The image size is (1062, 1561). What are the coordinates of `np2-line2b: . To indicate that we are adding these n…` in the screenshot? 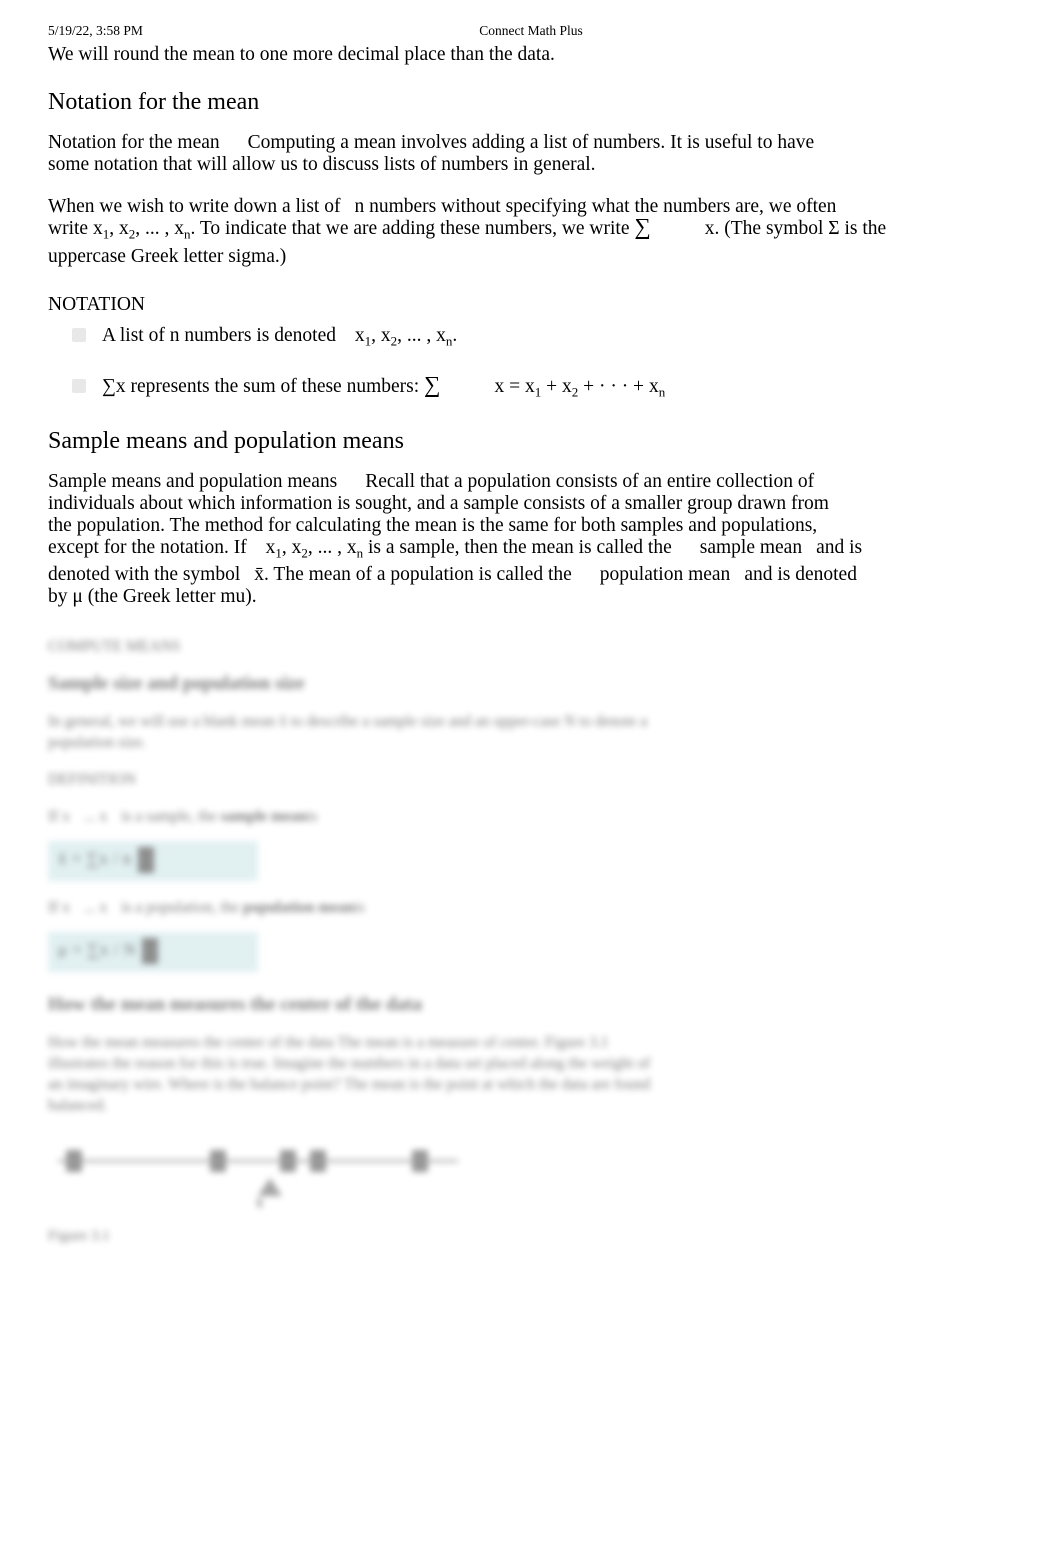 It's located at (410, 228).